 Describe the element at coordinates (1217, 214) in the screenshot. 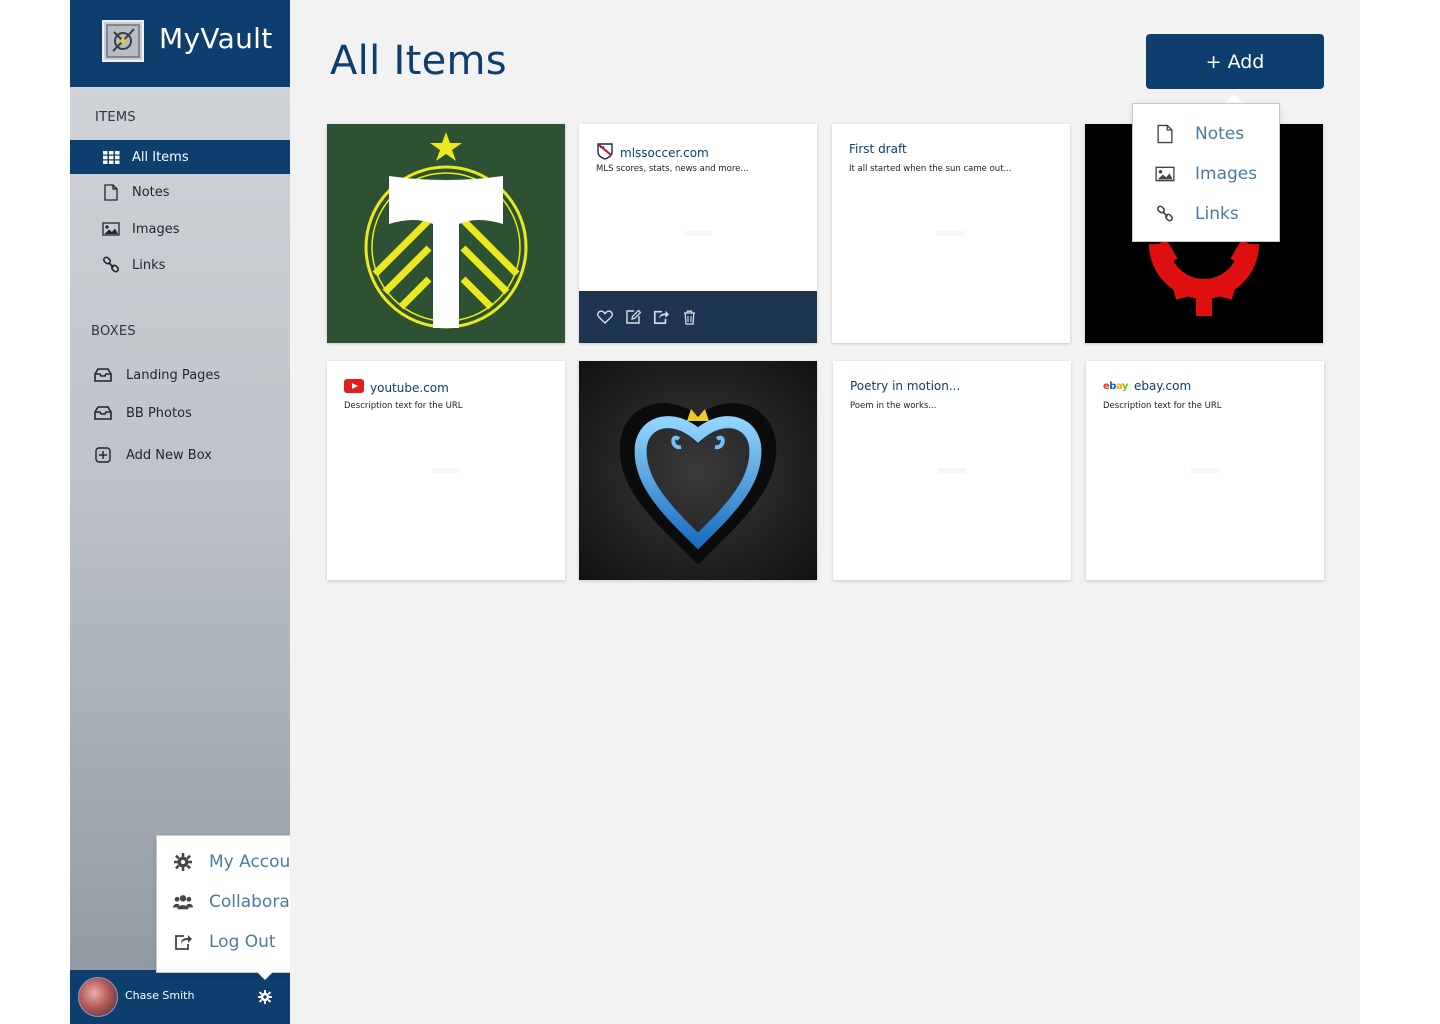

I see `menu-item-label: Links` at that location.